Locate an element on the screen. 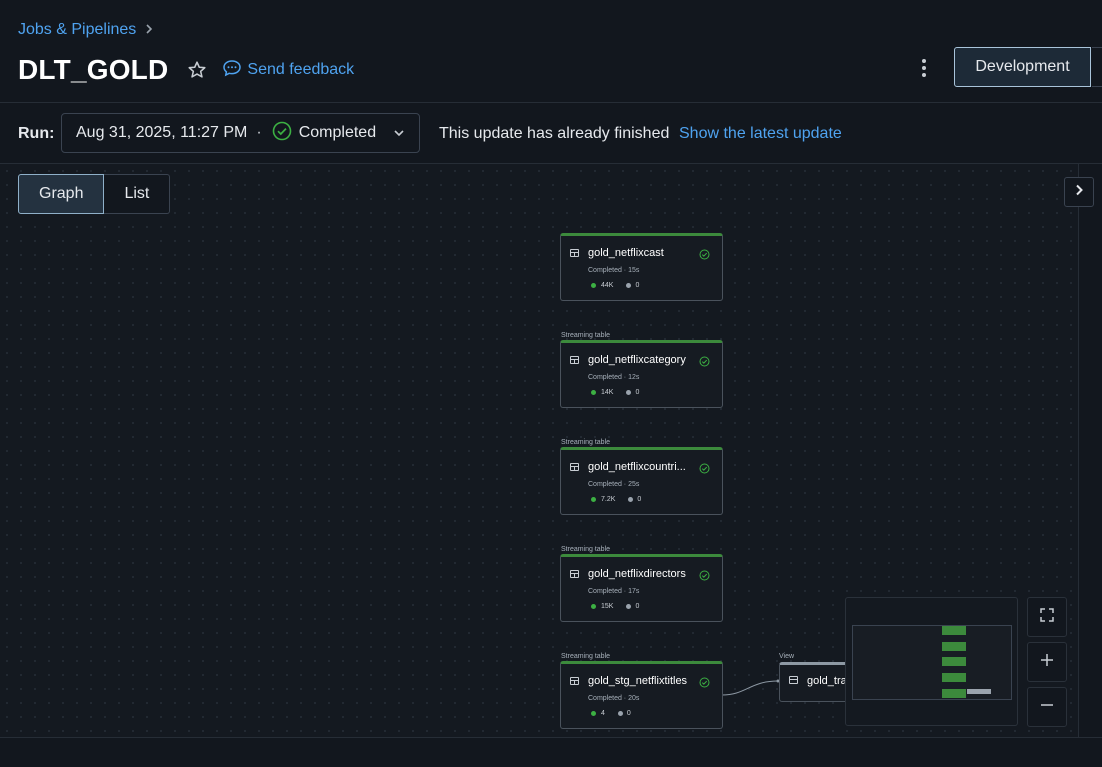 This screenshot has height=767, width=1102. page-title: DLT_GOLD is located at coordinates (93, 69).